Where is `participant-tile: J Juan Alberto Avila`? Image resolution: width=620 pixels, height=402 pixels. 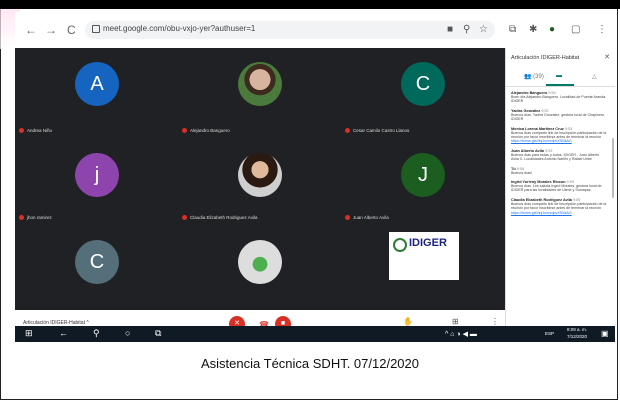 participant-tile: J Juan Alberto Avila is located at coordinates (422, 178).